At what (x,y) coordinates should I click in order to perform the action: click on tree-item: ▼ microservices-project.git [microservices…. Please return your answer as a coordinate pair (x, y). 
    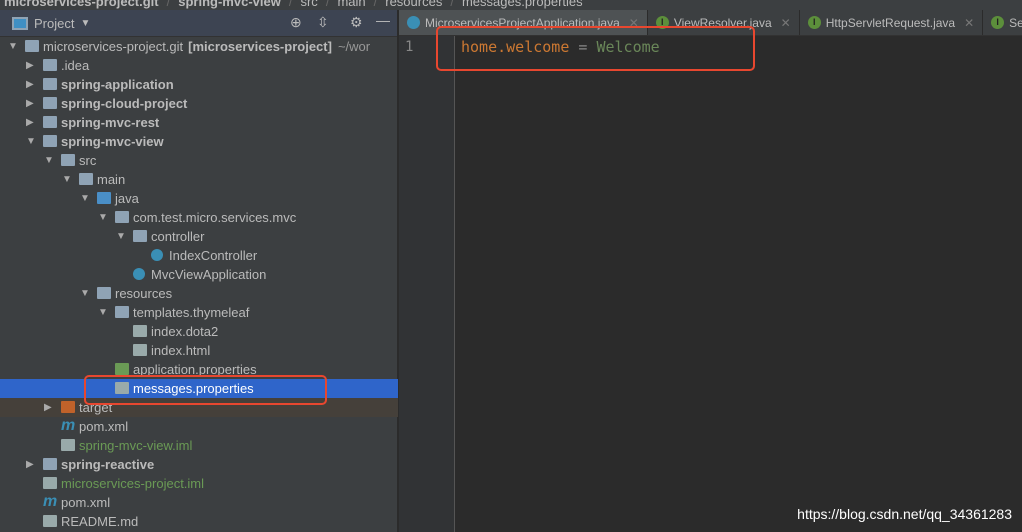
    Looking at the image, I should click on (199, 46).